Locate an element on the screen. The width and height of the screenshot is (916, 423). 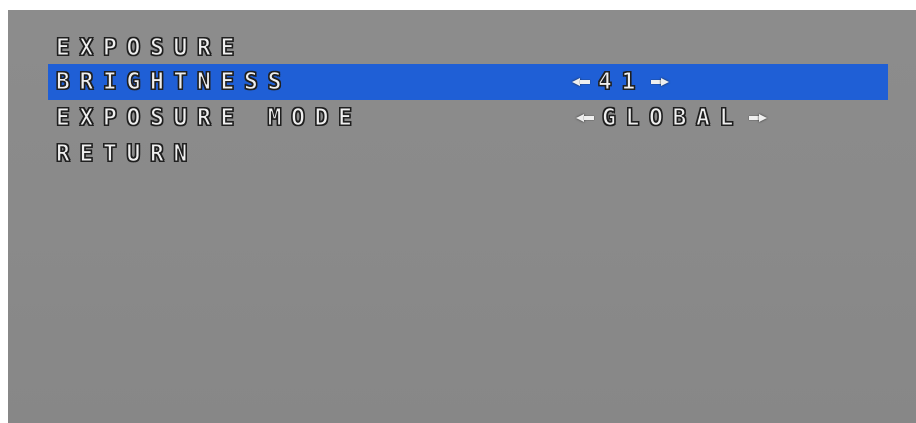
exposure-mode-value-selector: GLOBAL is located at coordinates (671, 118).